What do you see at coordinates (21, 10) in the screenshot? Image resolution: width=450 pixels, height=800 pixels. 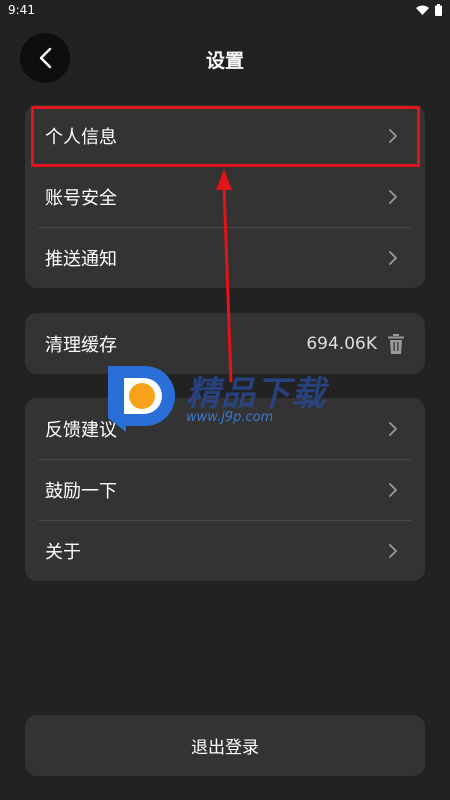 I see `status-time: 9:41` at bounding box center [21, 10].